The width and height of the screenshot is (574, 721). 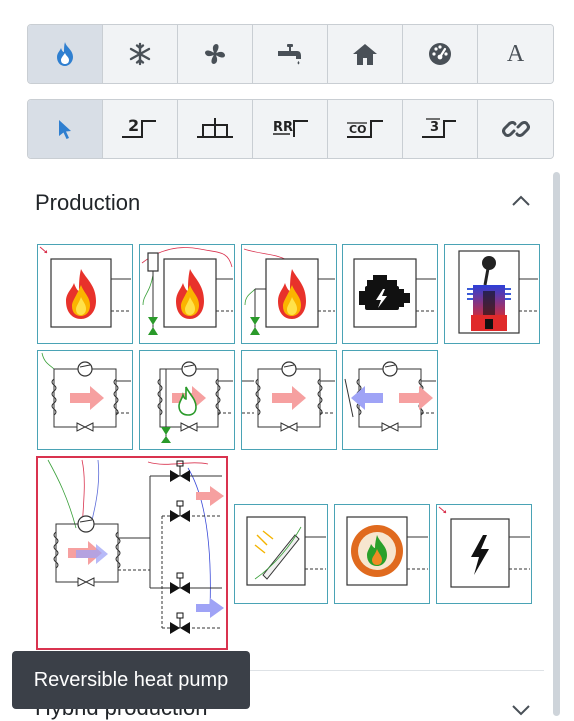 I want to click on rr-icon: RR, so click(x=290, y=128).